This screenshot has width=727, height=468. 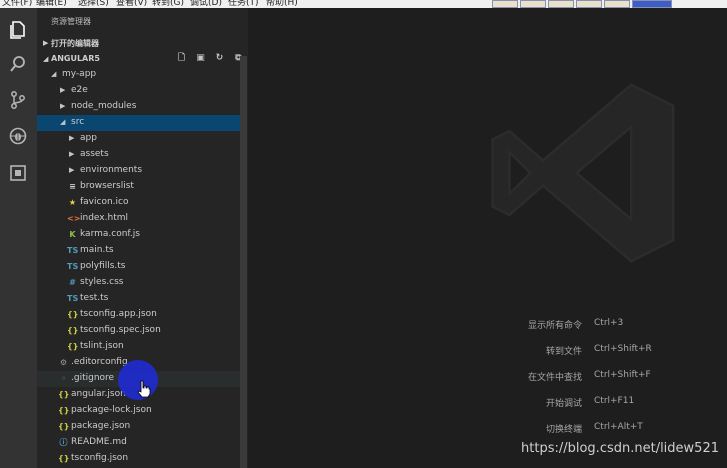 I want to click on watermark-url: https://blog.csdn.net/lidew521, so click(x=620, y=448).